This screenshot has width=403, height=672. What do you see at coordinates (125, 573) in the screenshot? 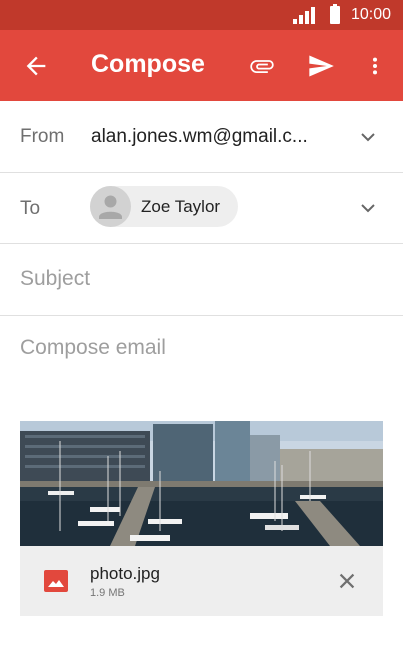
I see `attachment-filename: photo.jpg` at bounding box center [125, 573].